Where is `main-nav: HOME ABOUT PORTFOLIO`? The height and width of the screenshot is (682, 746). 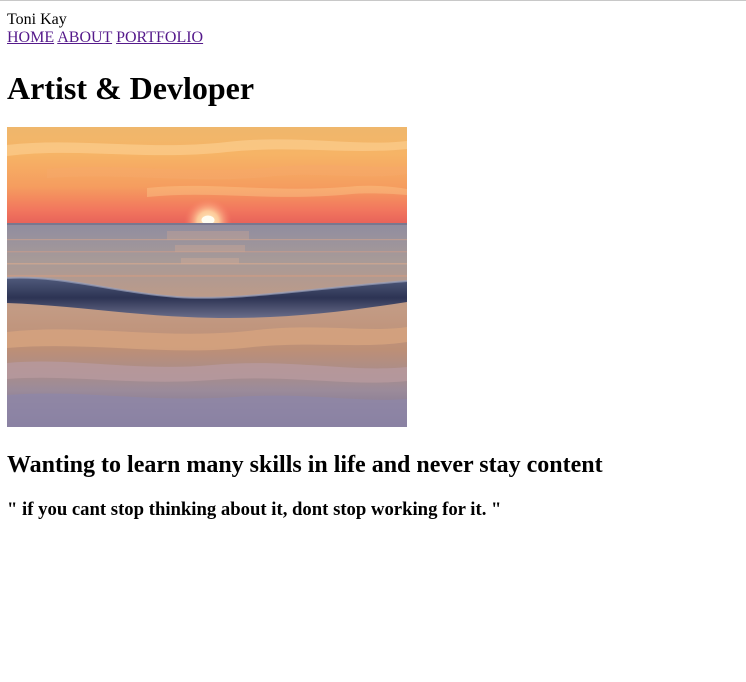
main-nav: HOME ABOUT PORTFOLIO is located at coordinates (372, 38).